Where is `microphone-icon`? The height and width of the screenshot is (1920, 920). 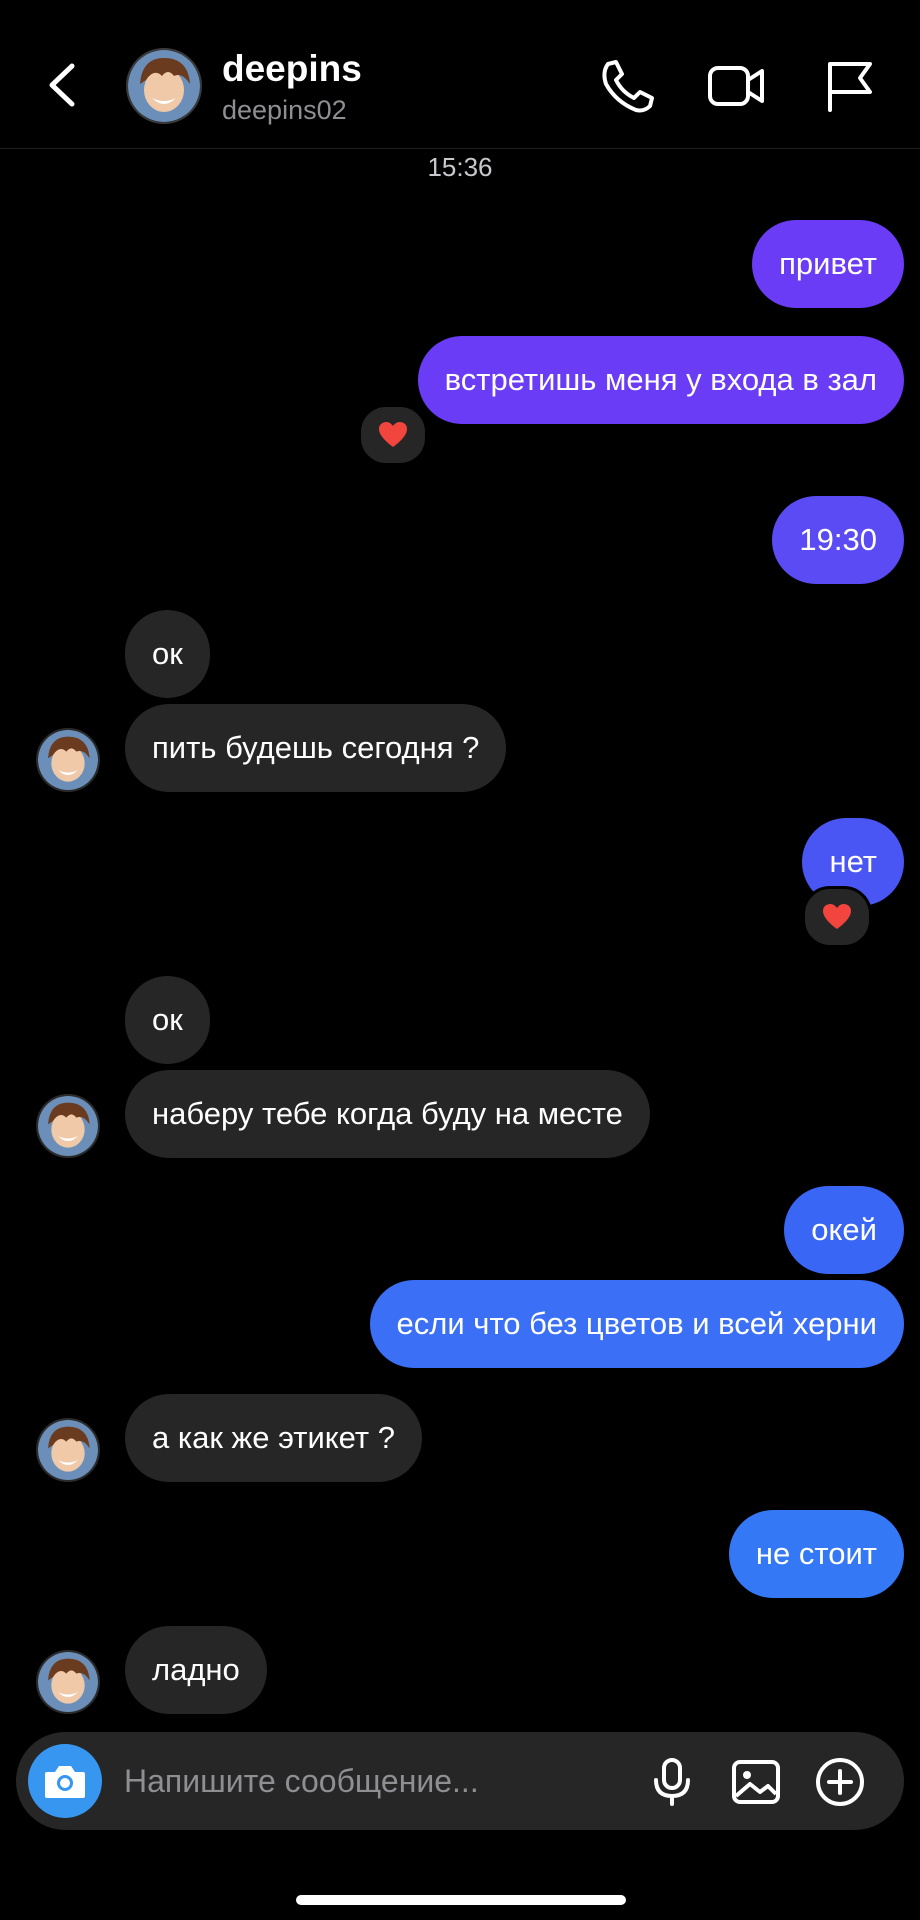
microphone-icon is located at coordinates (672, 1782).